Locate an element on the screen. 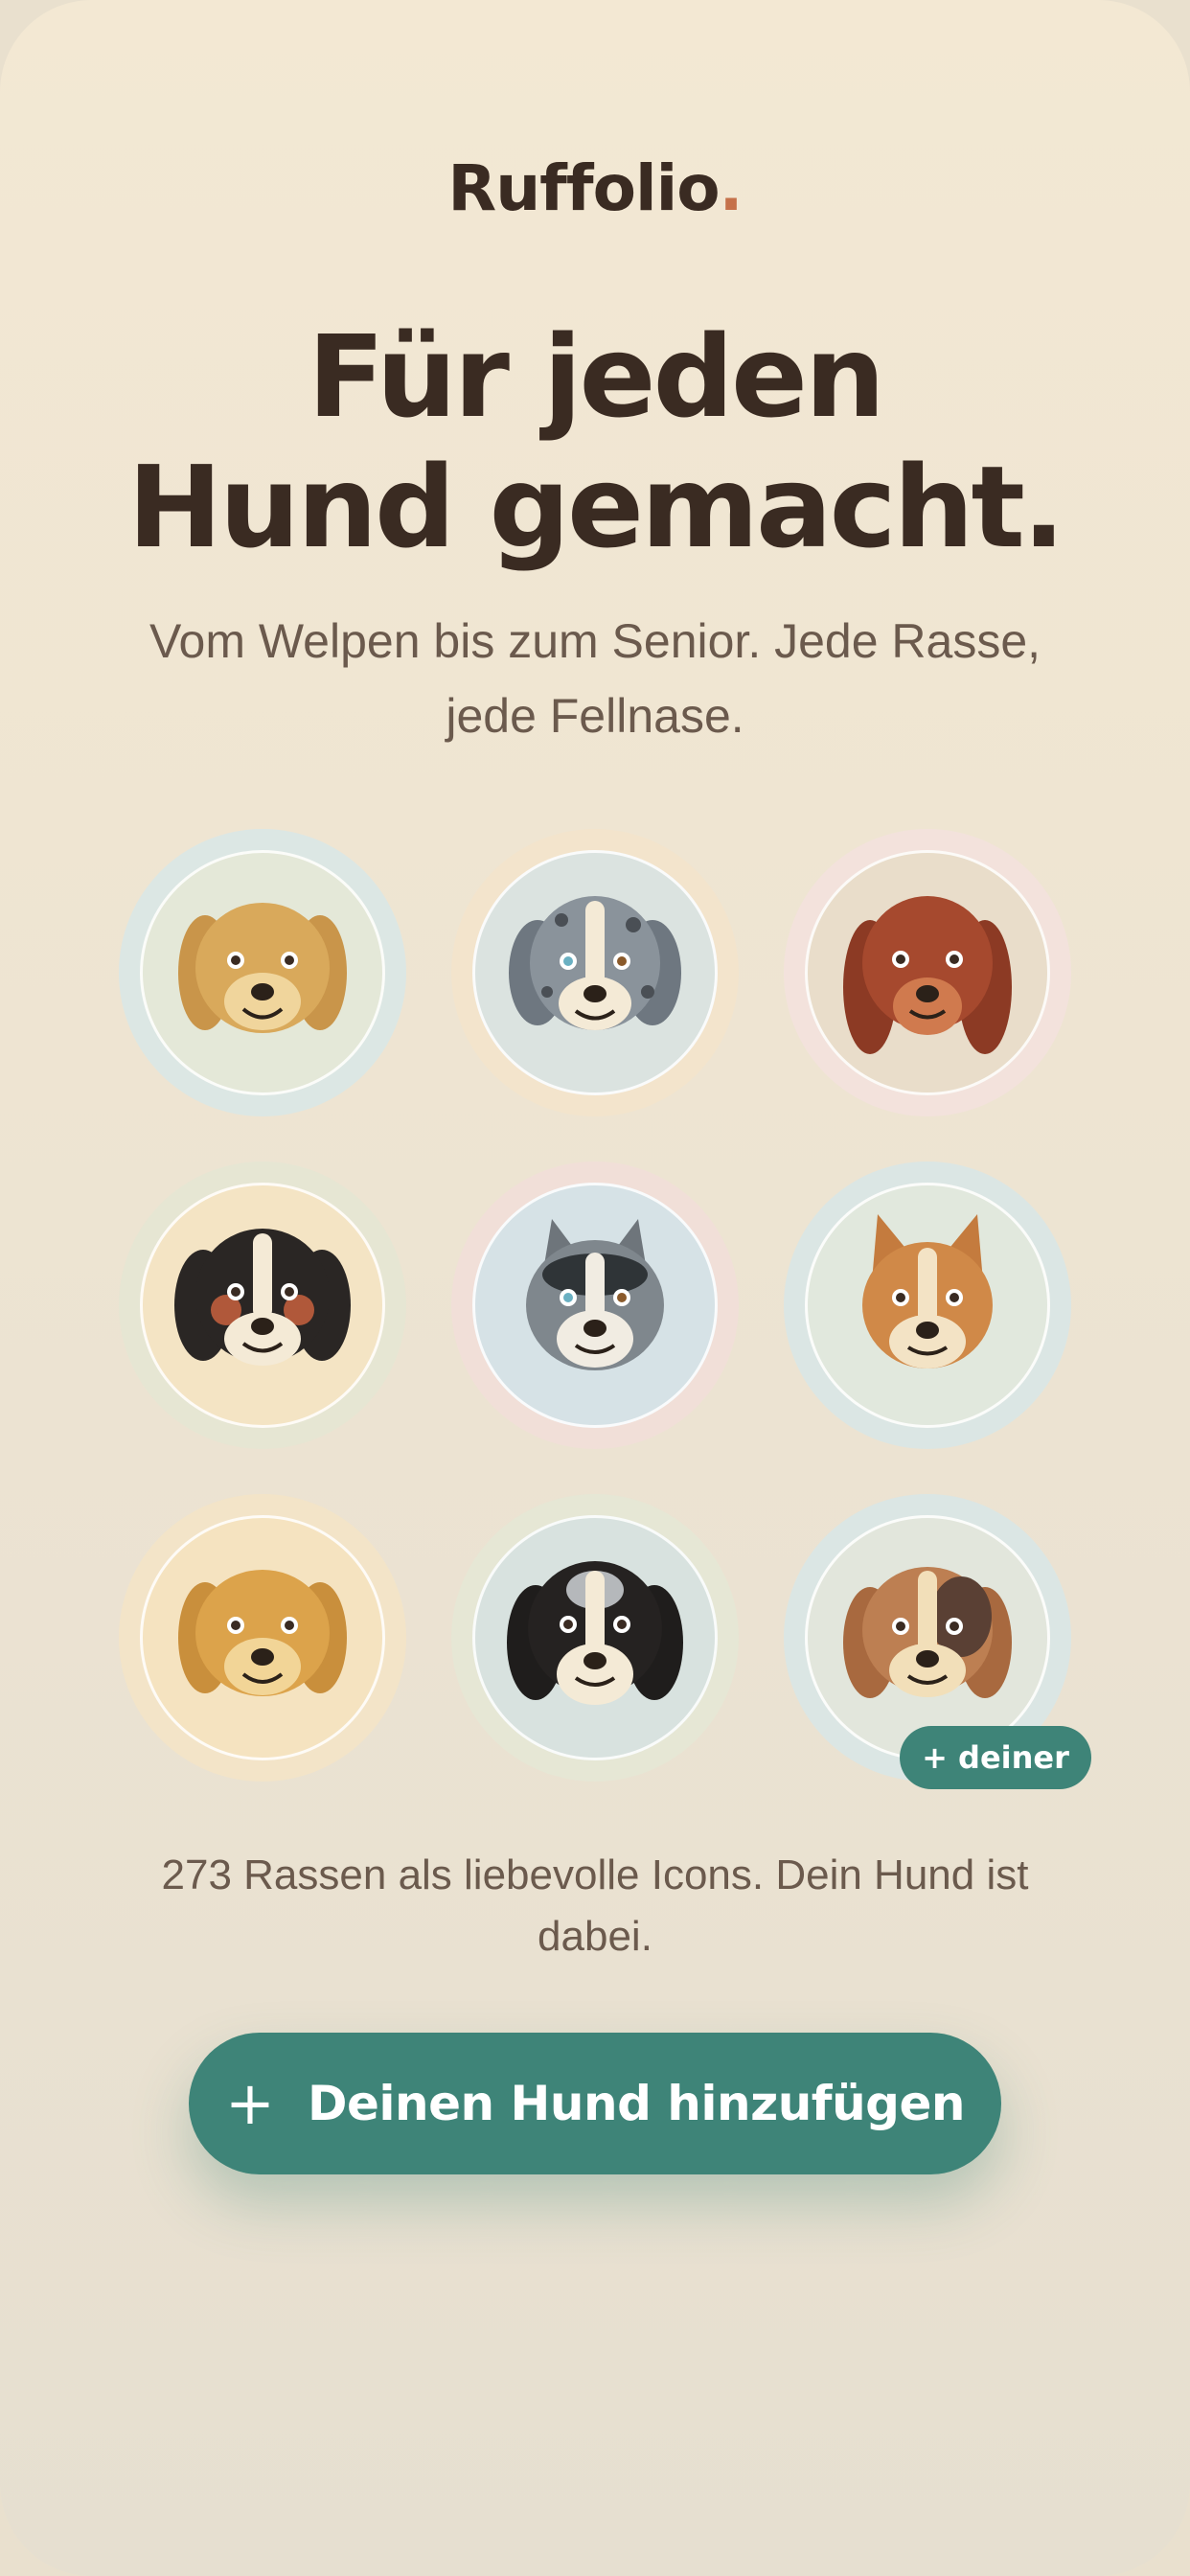  husky-dog-icon is located at coordinates (595, 1295).